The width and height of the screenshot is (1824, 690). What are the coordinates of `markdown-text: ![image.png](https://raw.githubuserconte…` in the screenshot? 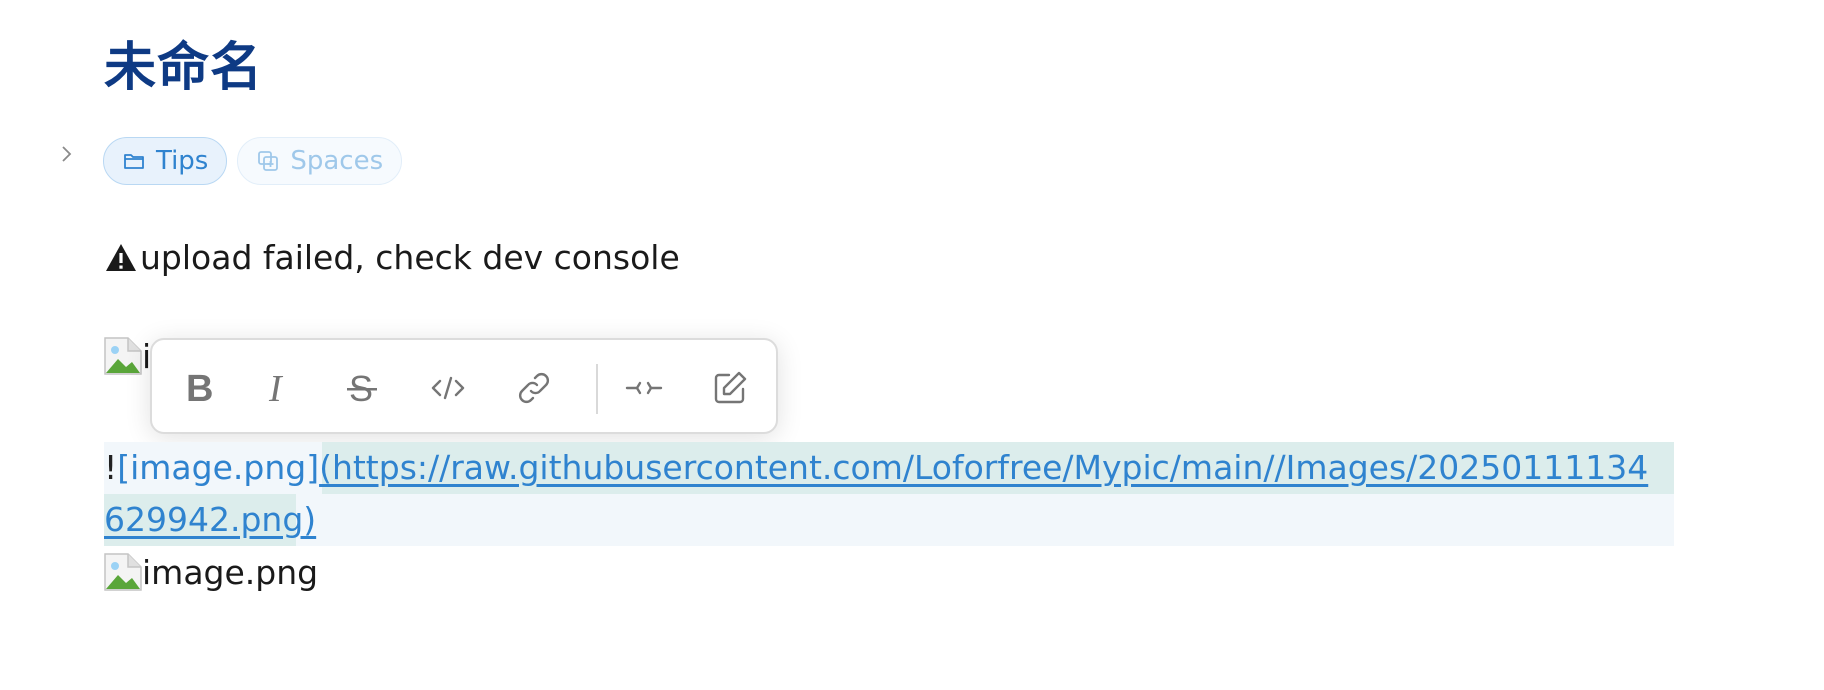 It's located at (885, 494).